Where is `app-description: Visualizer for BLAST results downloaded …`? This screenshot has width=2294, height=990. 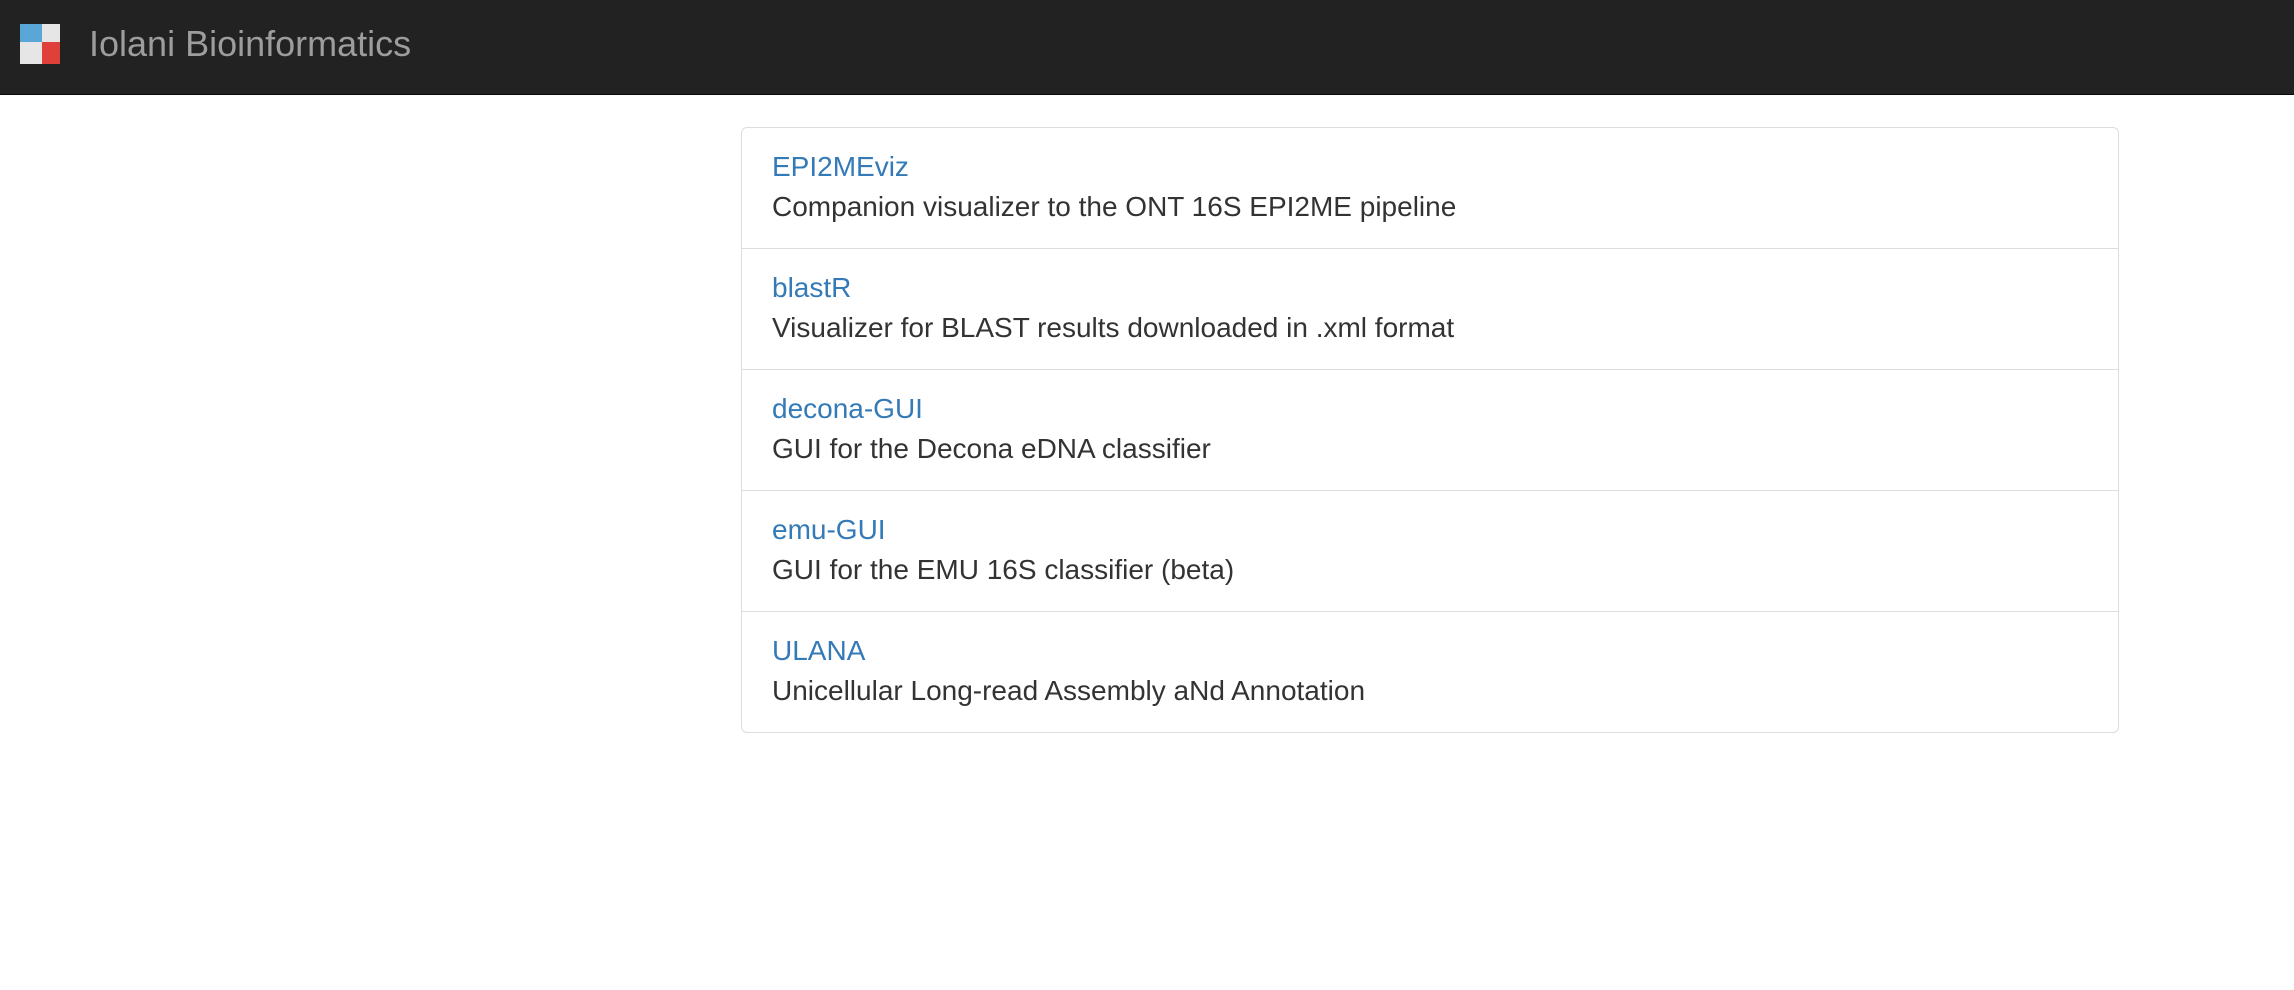 app-description: Visualizer for BLAST results downloaded … is located at coordinates (1113, 327).